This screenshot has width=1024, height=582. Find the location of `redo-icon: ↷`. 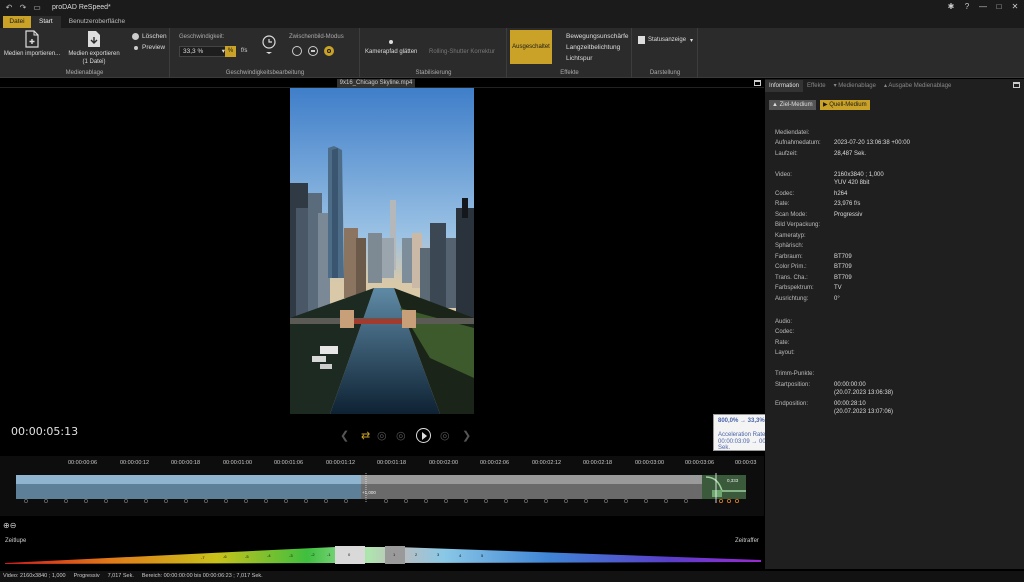

redo-icon: ↷ is located at coordinates (23, 8).